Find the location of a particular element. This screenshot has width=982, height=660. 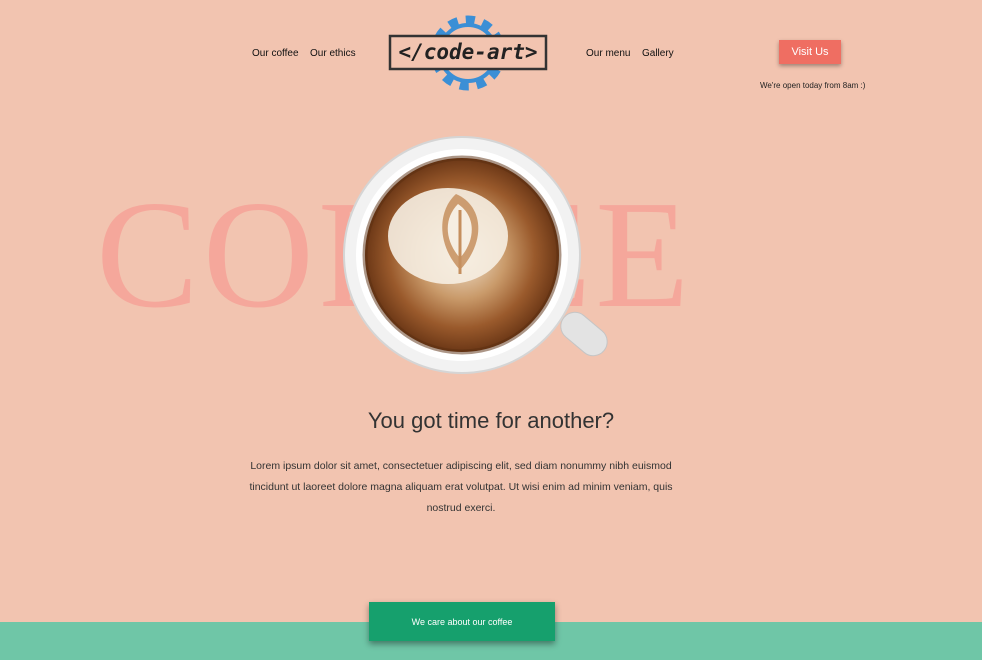

opening-hours-note: We're open today from 8am :) is located at coordinates (813, 85).